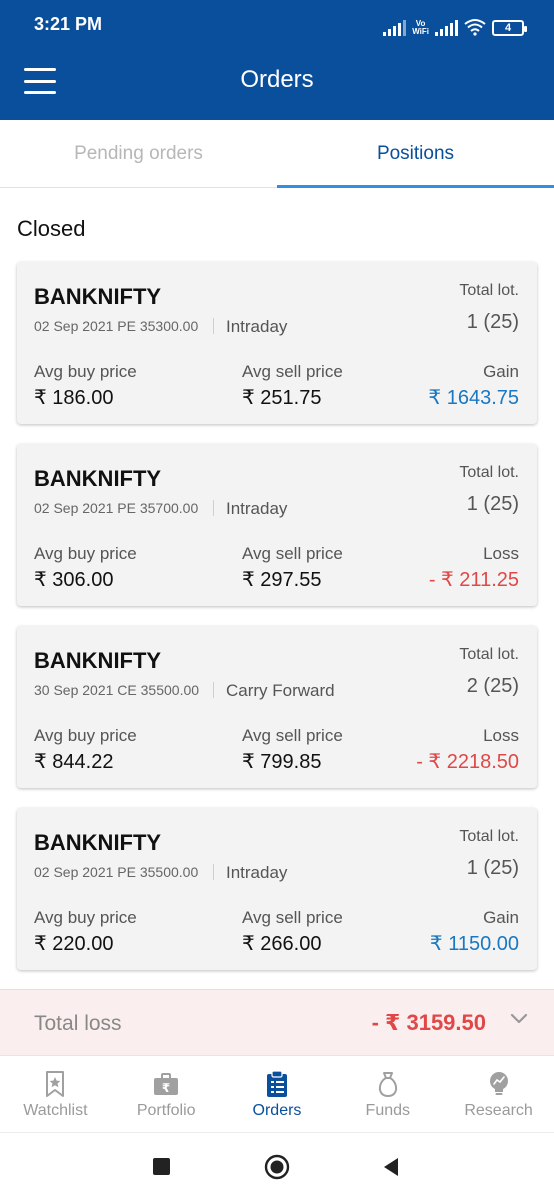 Image resolution: width=554 pixels, height=1200 pixels. Describe the element at coordinates (116, 326) in the screenshot. I see `position-contract: 02 Sep 2021 PE 35300.00` at that location.